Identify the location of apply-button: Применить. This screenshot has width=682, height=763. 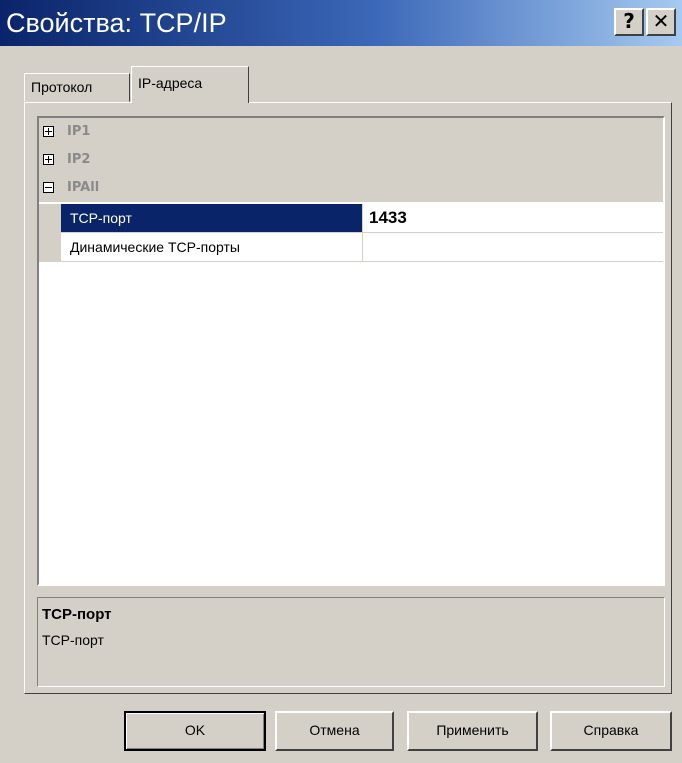
(472, 731).